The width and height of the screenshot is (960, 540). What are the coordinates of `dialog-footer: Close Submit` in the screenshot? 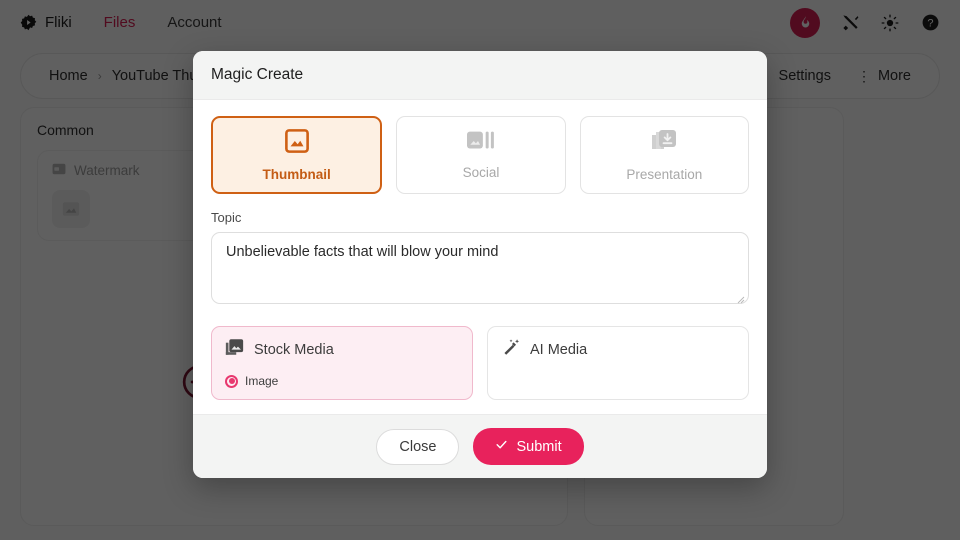 It's located at (480, 446).